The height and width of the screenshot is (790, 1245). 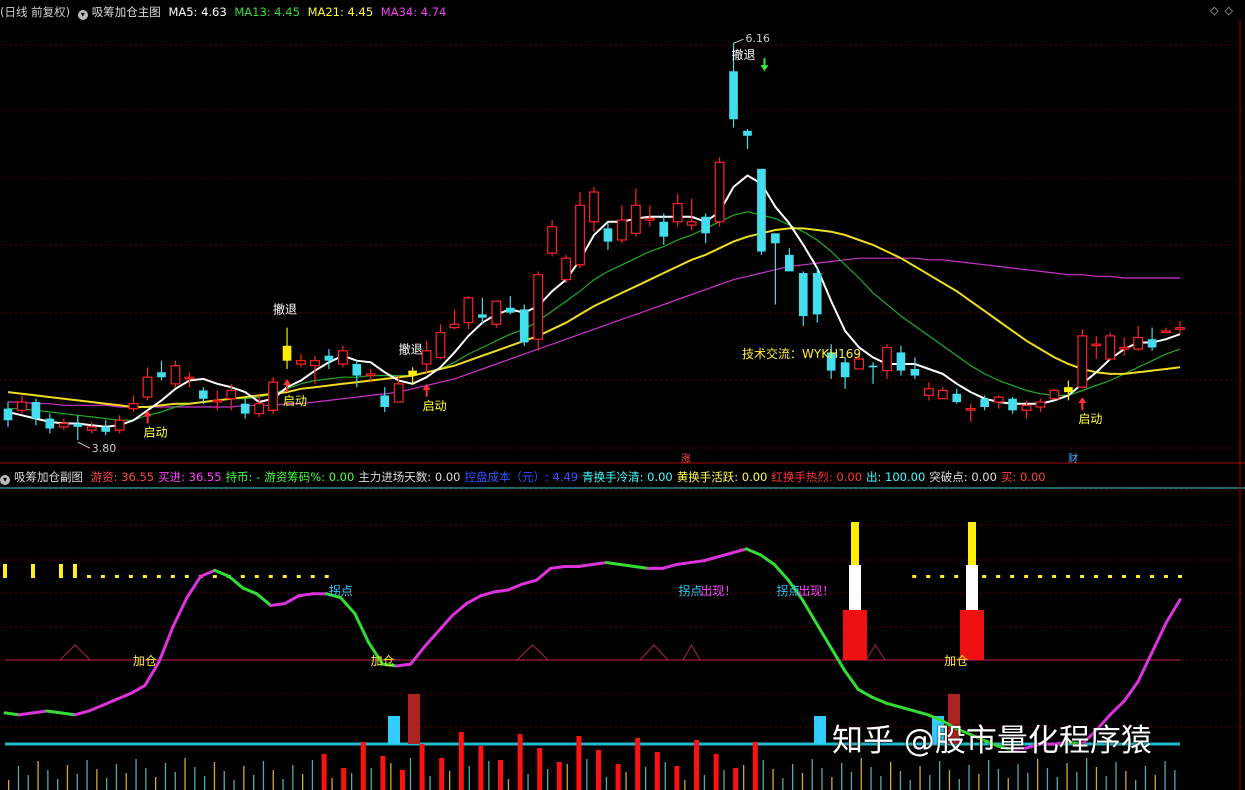 I want to click on axis-mark: 涨, so click(x=686, y=459).